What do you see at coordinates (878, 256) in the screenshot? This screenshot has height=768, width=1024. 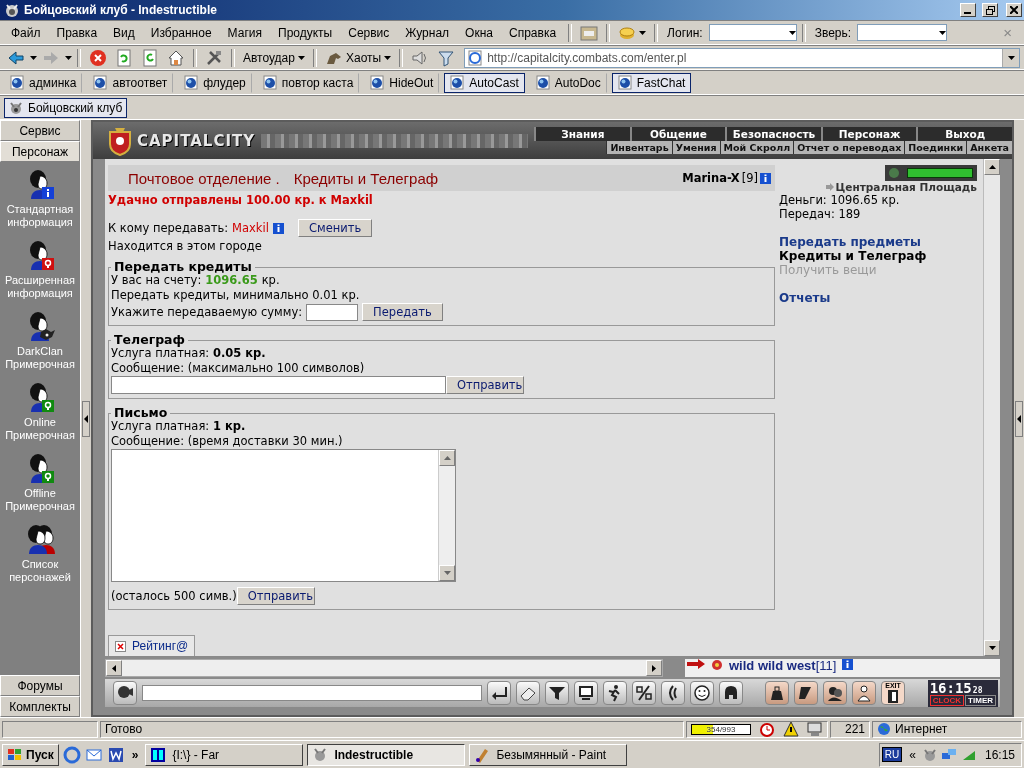 I see `current-page: Кредиты и Телеграф` at bounding box center [878, 256].